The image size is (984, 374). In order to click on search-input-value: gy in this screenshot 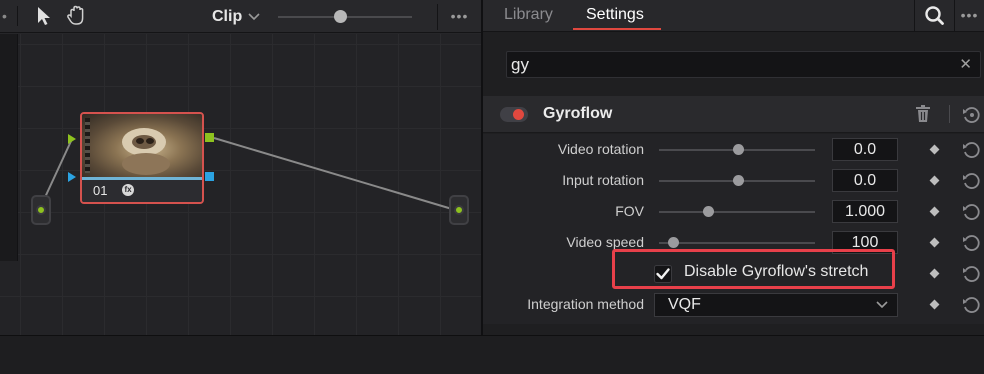, I will do `click(520, 64)`.